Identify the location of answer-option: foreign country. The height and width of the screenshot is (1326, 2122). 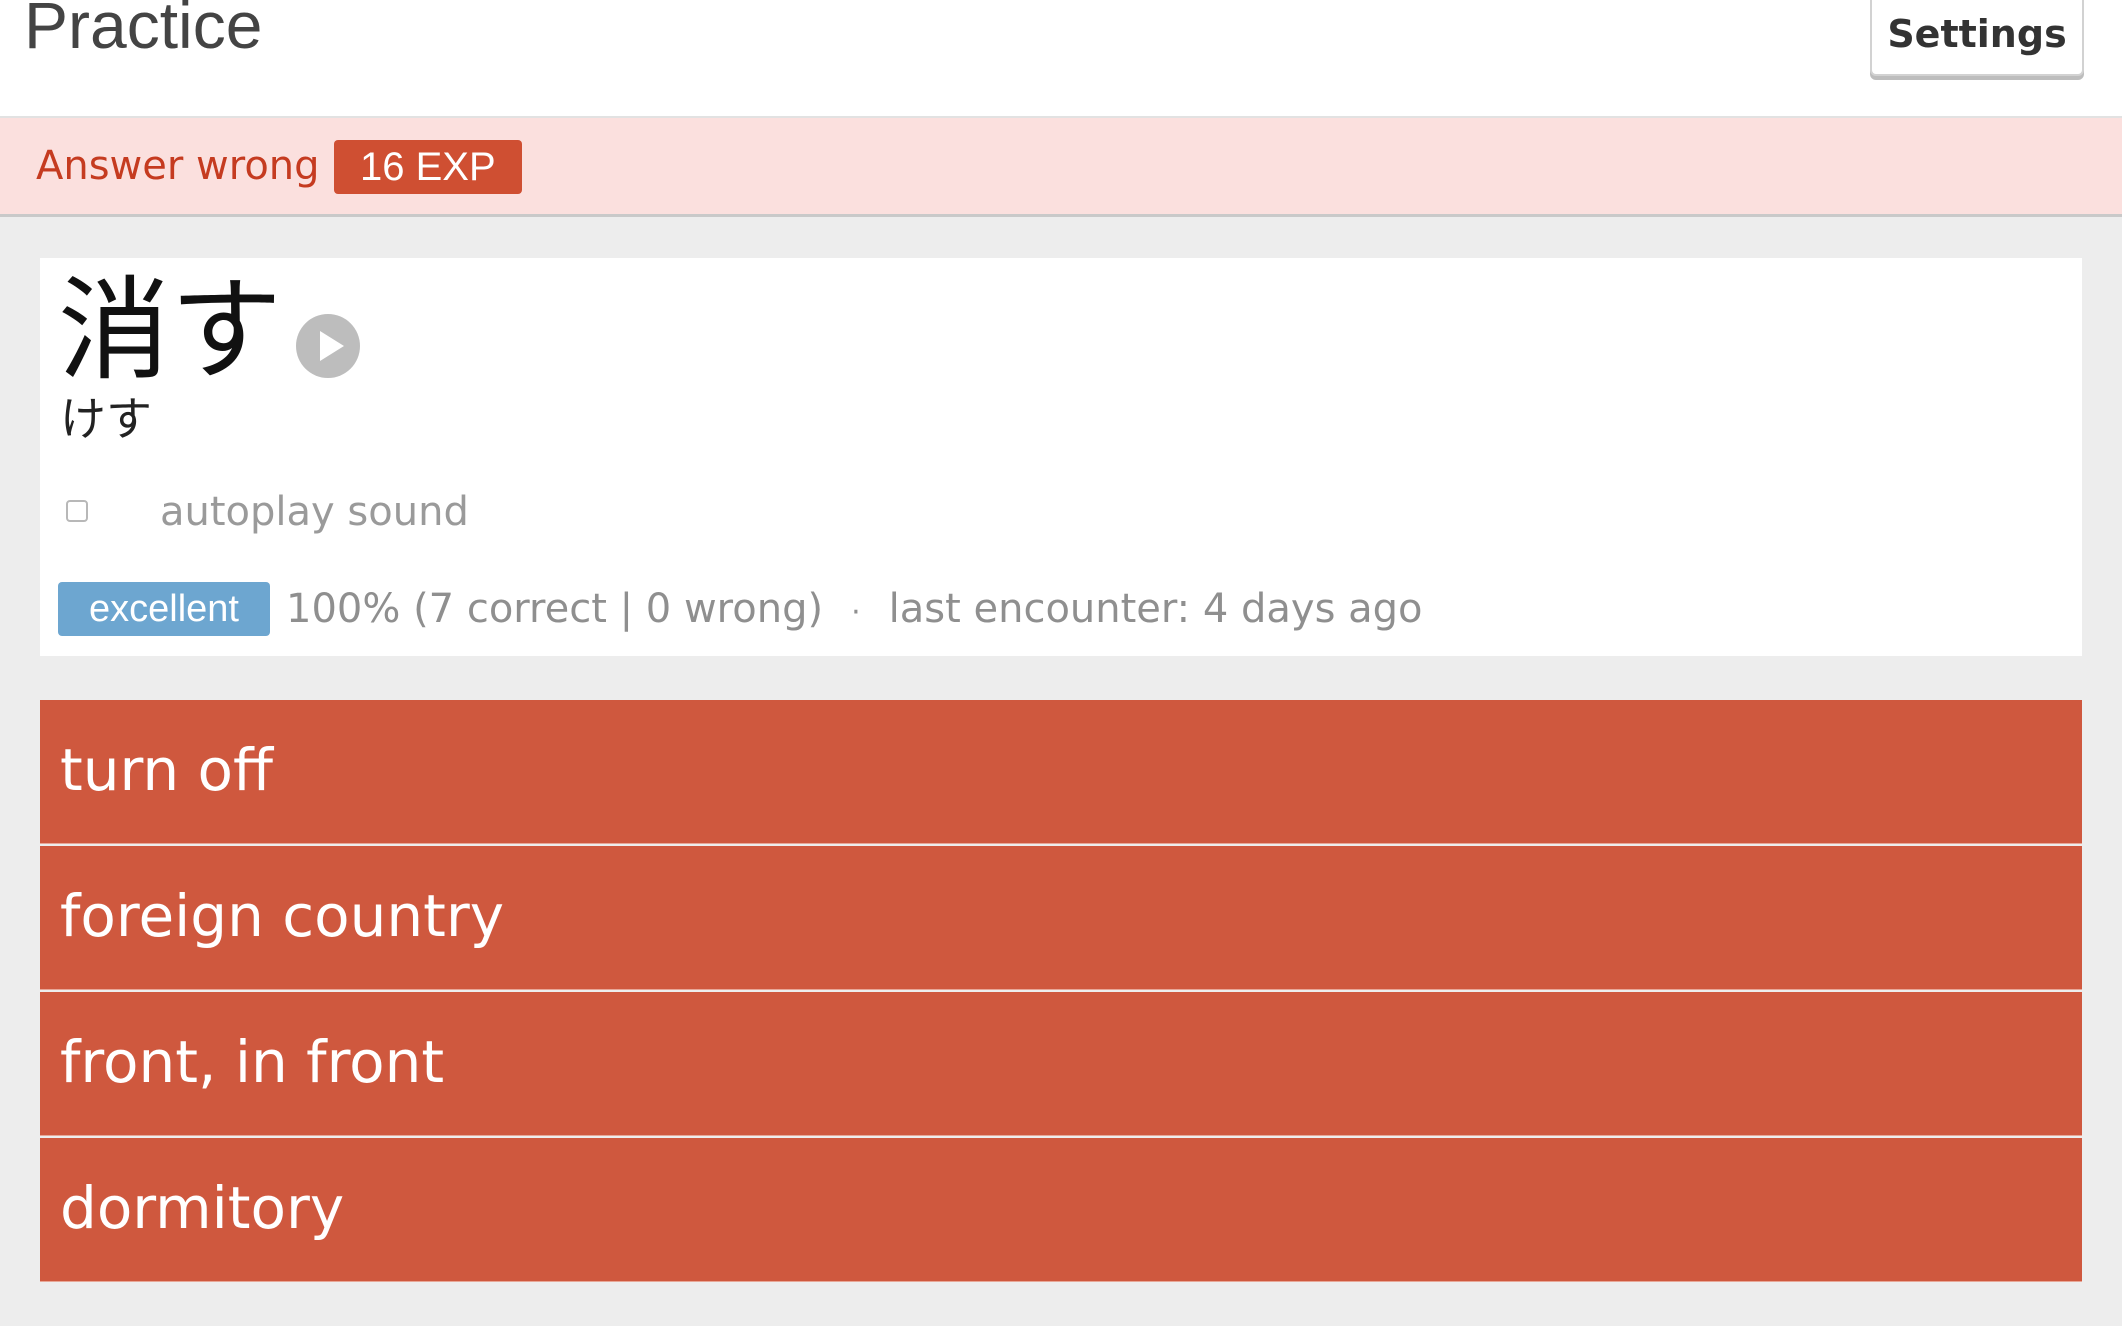
(1061, 918).